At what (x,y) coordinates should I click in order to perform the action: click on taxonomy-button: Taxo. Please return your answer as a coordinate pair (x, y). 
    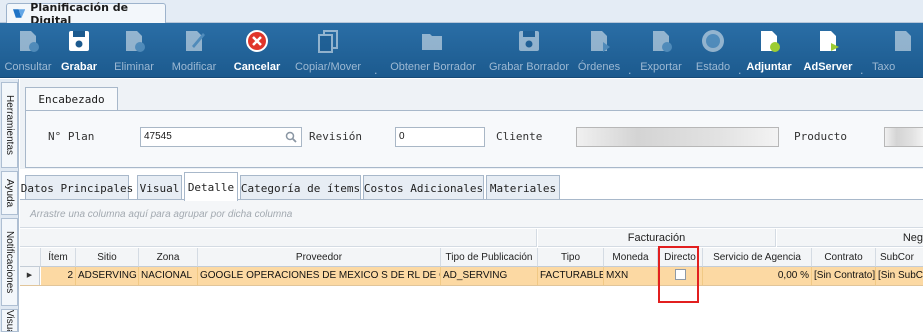
    Looking at the image, I should click on (895, 50).